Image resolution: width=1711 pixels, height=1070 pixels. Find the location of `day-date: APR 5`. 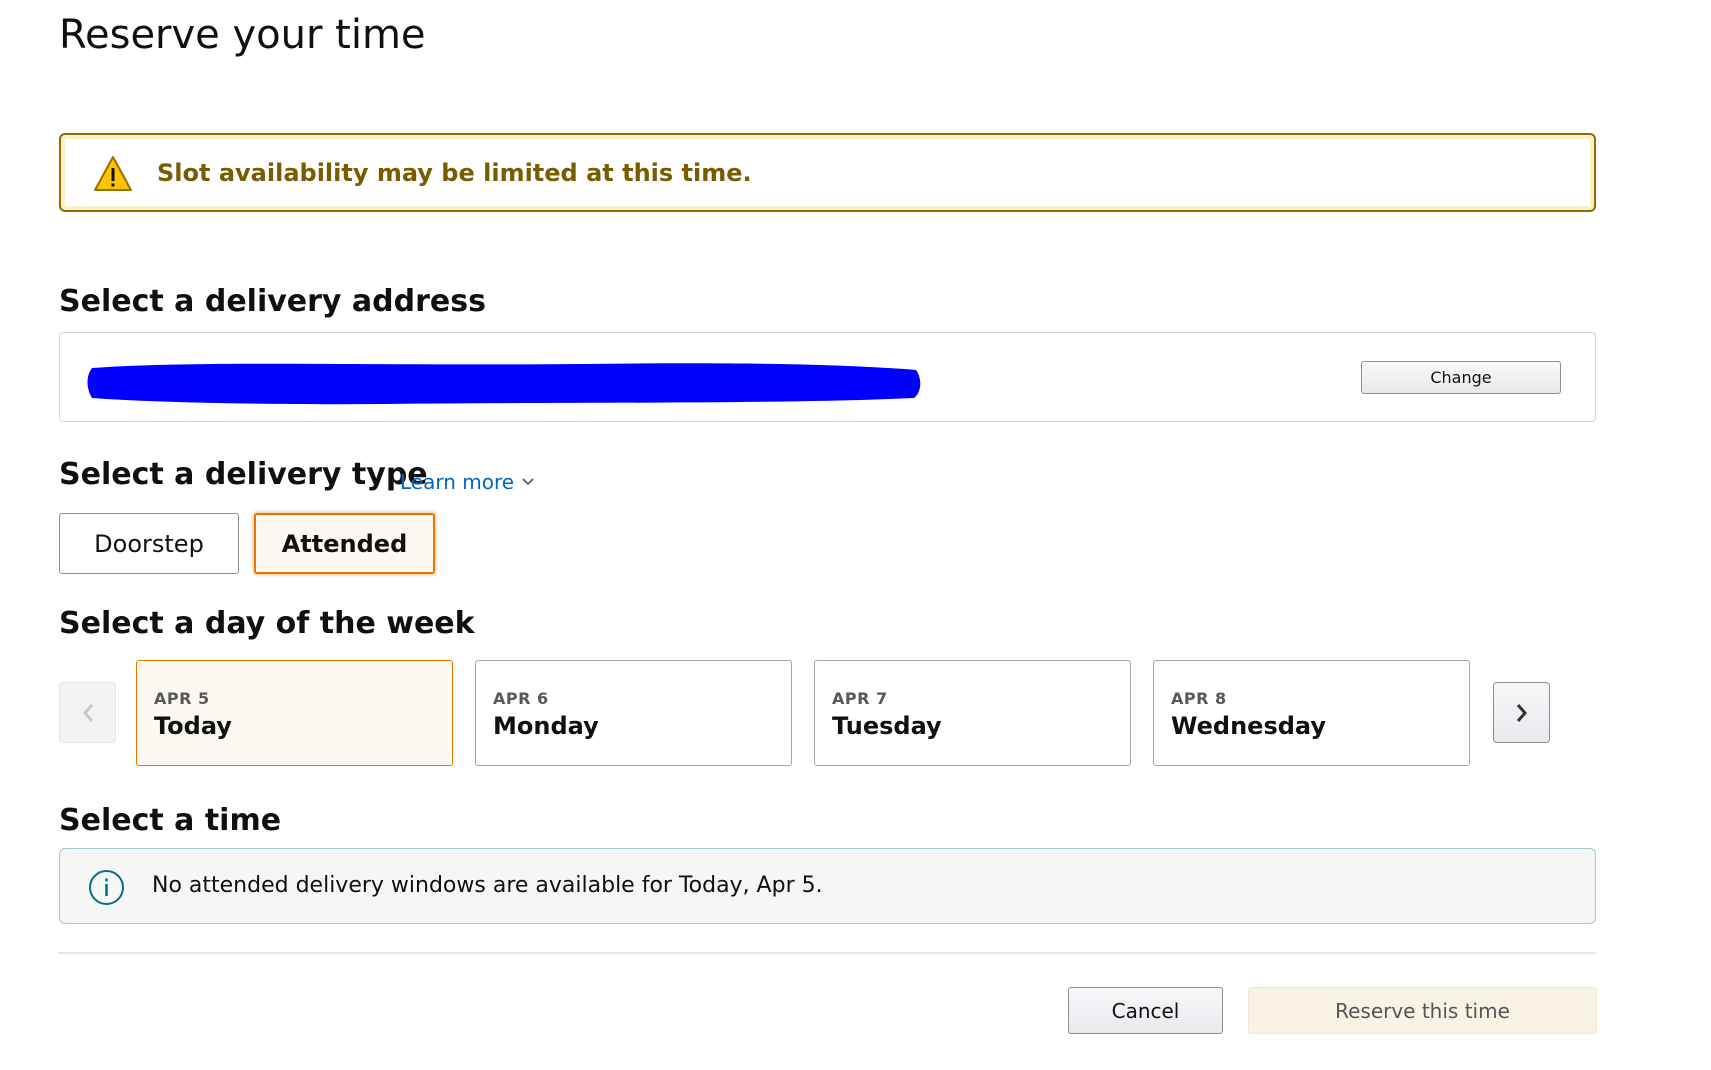

day-date: APR 5 is located at coordinates (182, 698).